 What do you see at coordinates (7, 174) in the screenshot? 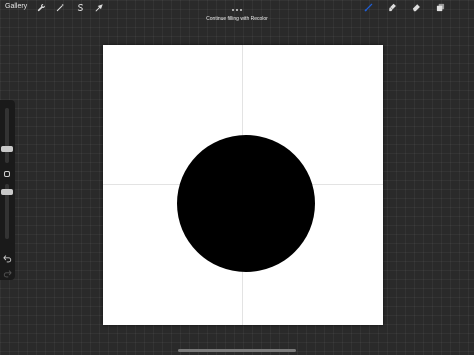
I see `modify-button` at bounding box center [7, 174].